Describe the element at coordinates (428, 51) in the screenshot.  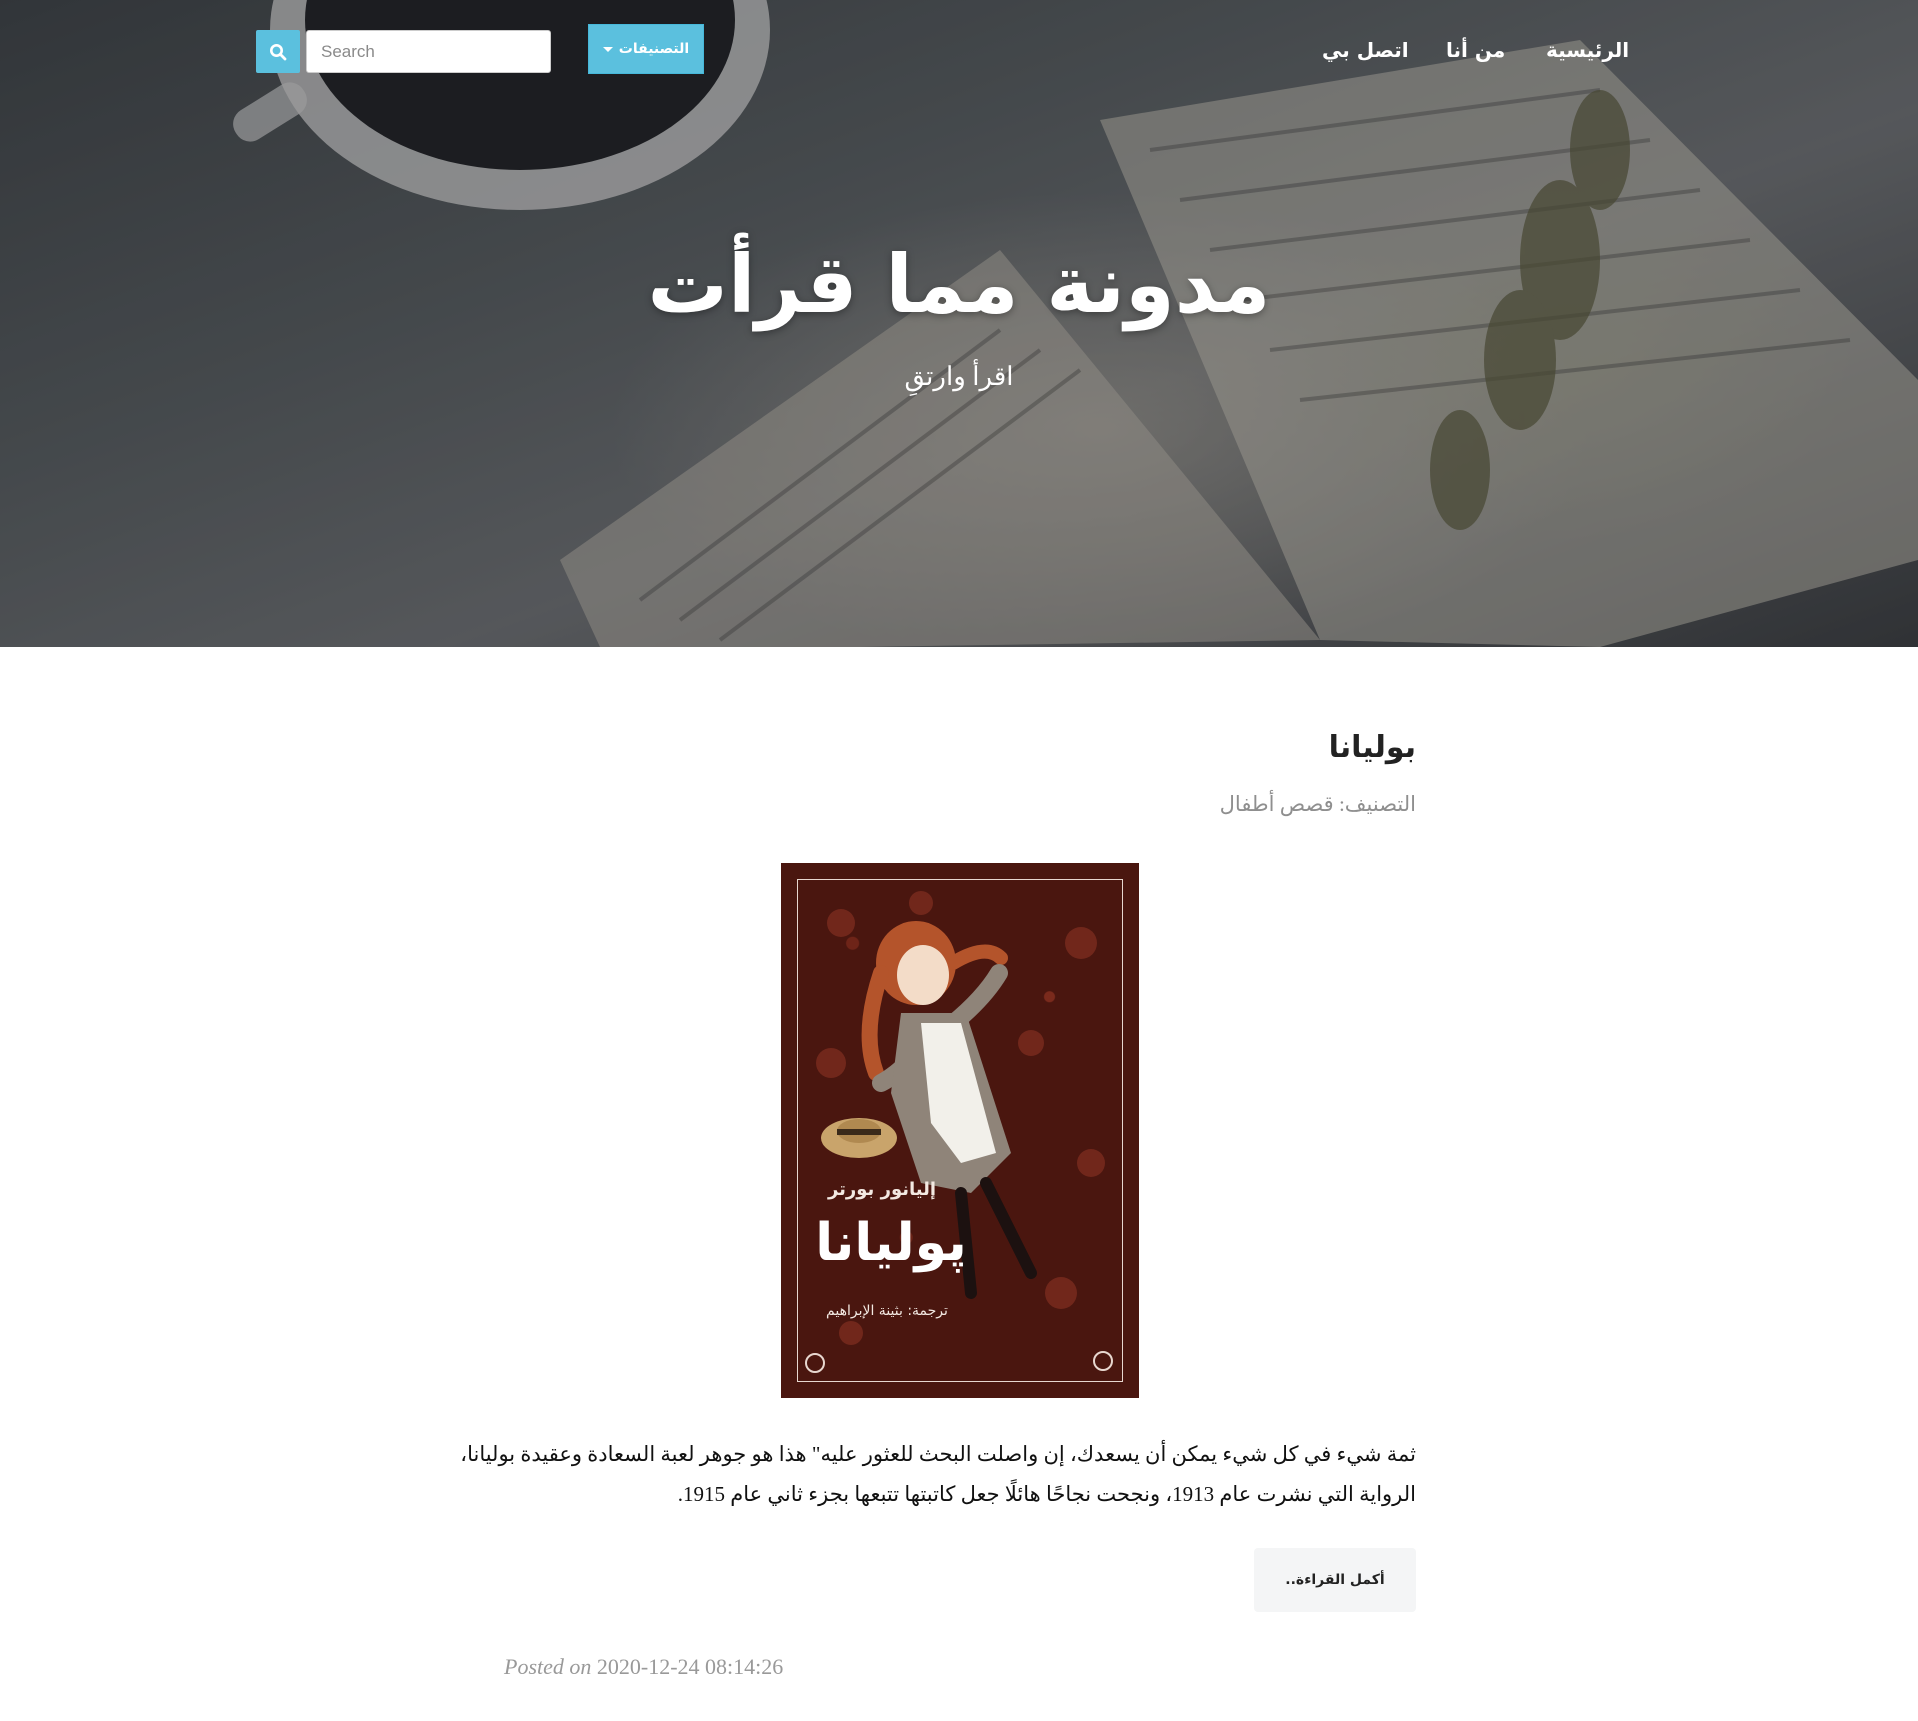
I see `search-input` at that location.